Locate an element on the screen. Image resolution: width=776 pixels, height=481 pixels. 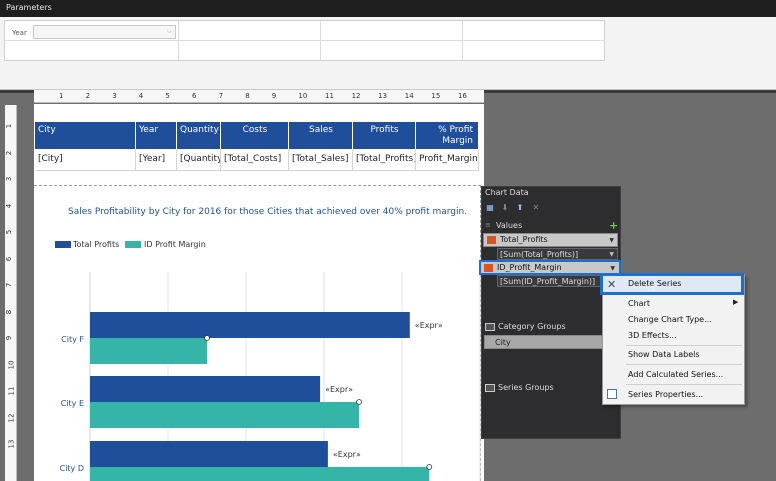
cursor-icon: ☝ is located at coordinates (651, 287).